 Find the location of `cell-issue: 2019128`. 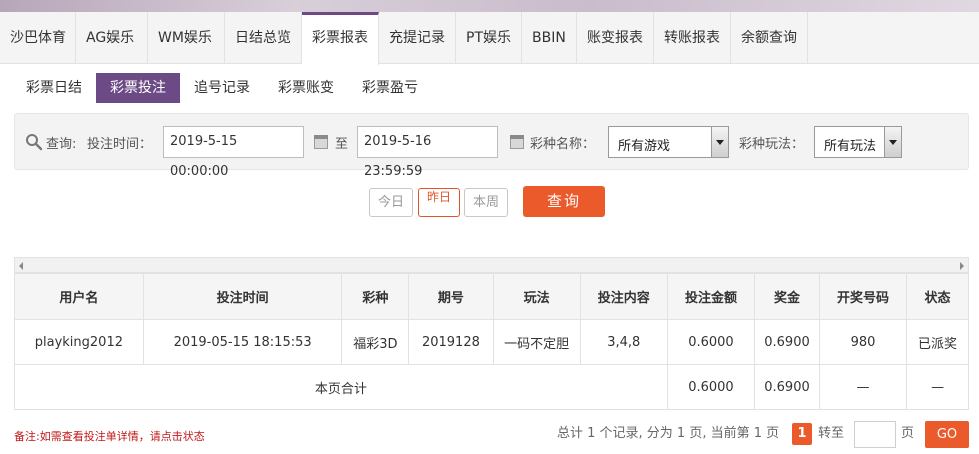

cell-issue: 2019128 is located at coordinates (451, 342).